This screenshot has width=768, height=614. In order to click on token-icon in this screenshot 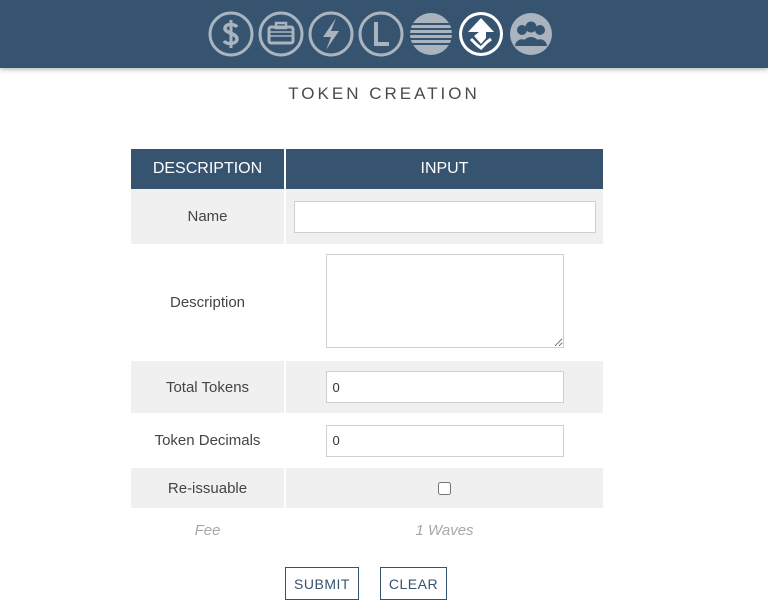, I will do `click(481, 34)`.